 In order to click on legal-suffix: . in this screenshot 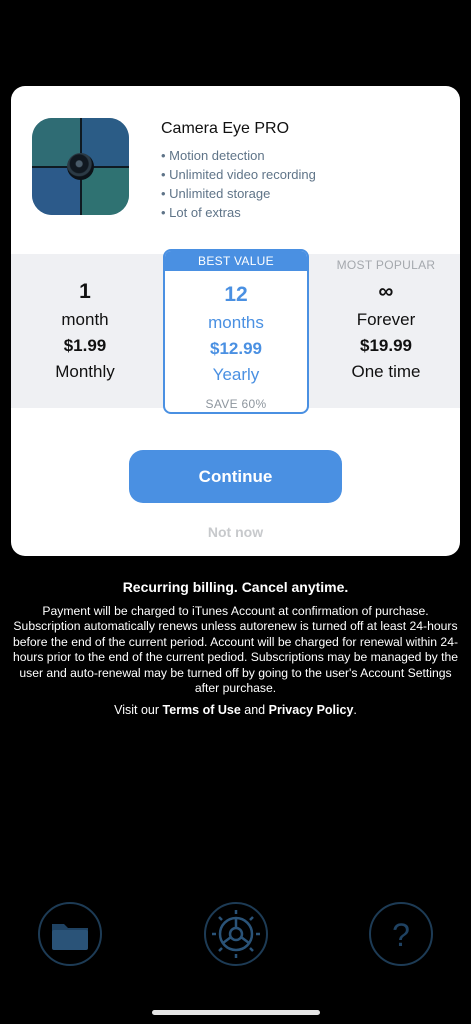, I will do `click(355, 710)`.